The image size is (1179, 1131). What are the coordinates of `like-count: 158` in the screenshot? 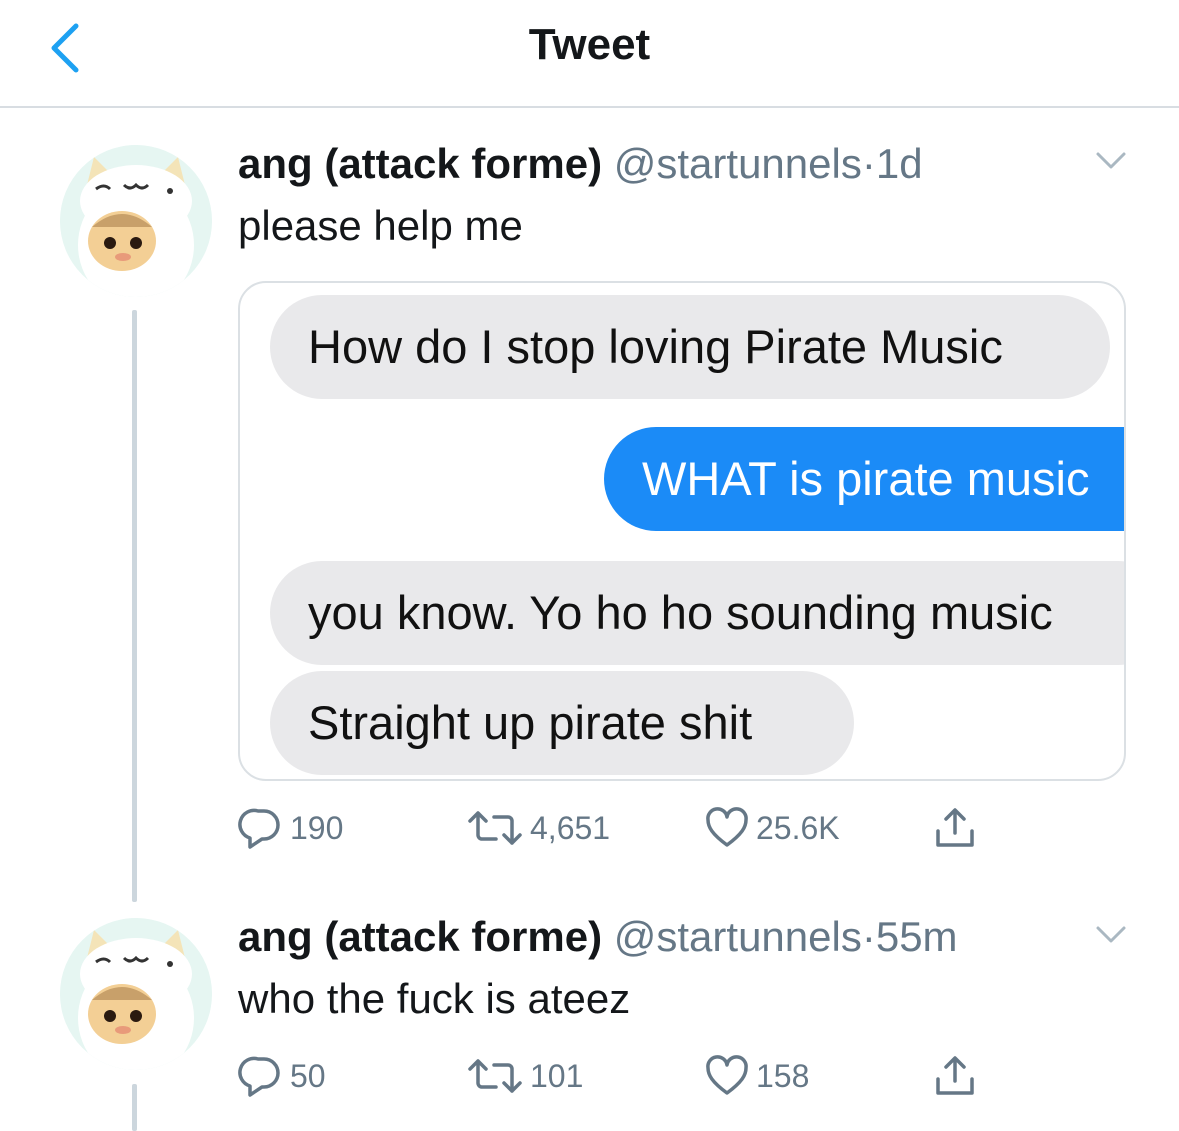 It's located at (783, 1075).